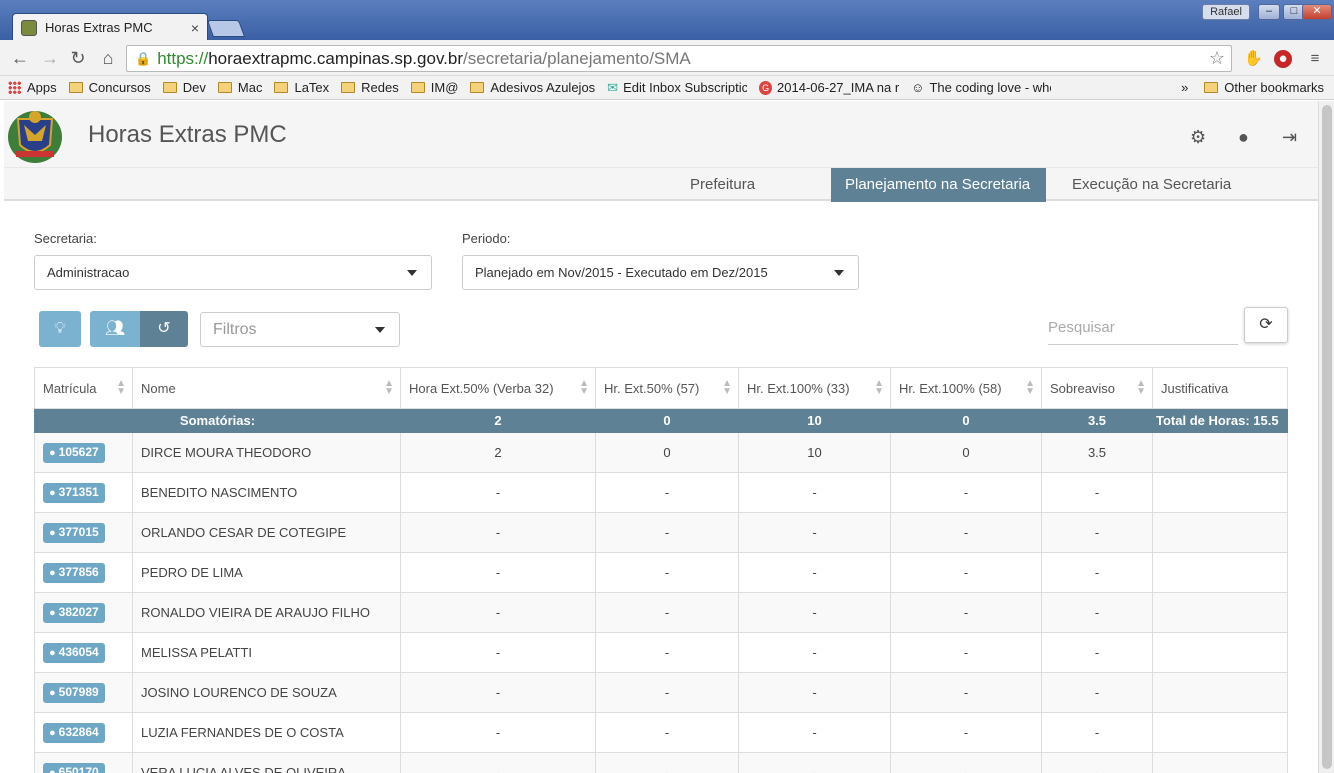 The width and height of the screenshot is (1334, 773). I want to click on minimize-icon: –, so click(1269, 12).